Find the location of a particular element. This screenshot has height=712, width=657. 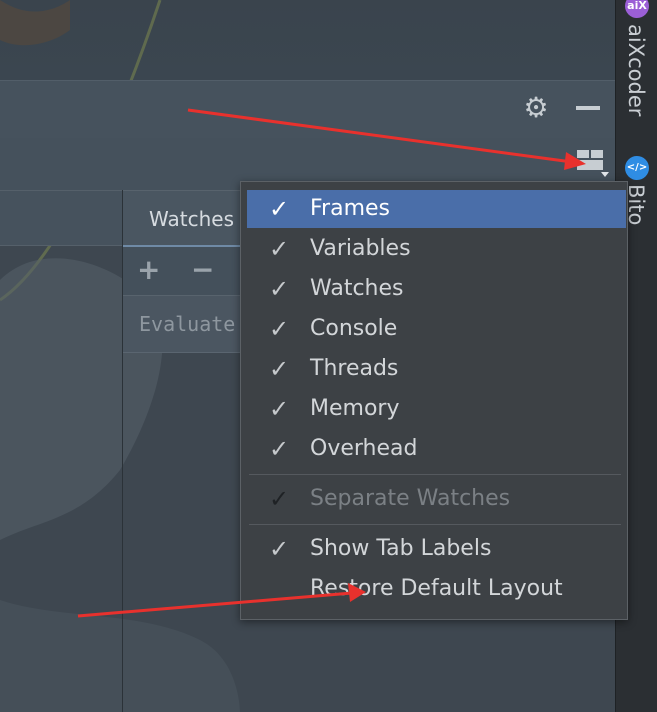

menu-item-variables: ✓ Variables is located at coordinates (436, 249).